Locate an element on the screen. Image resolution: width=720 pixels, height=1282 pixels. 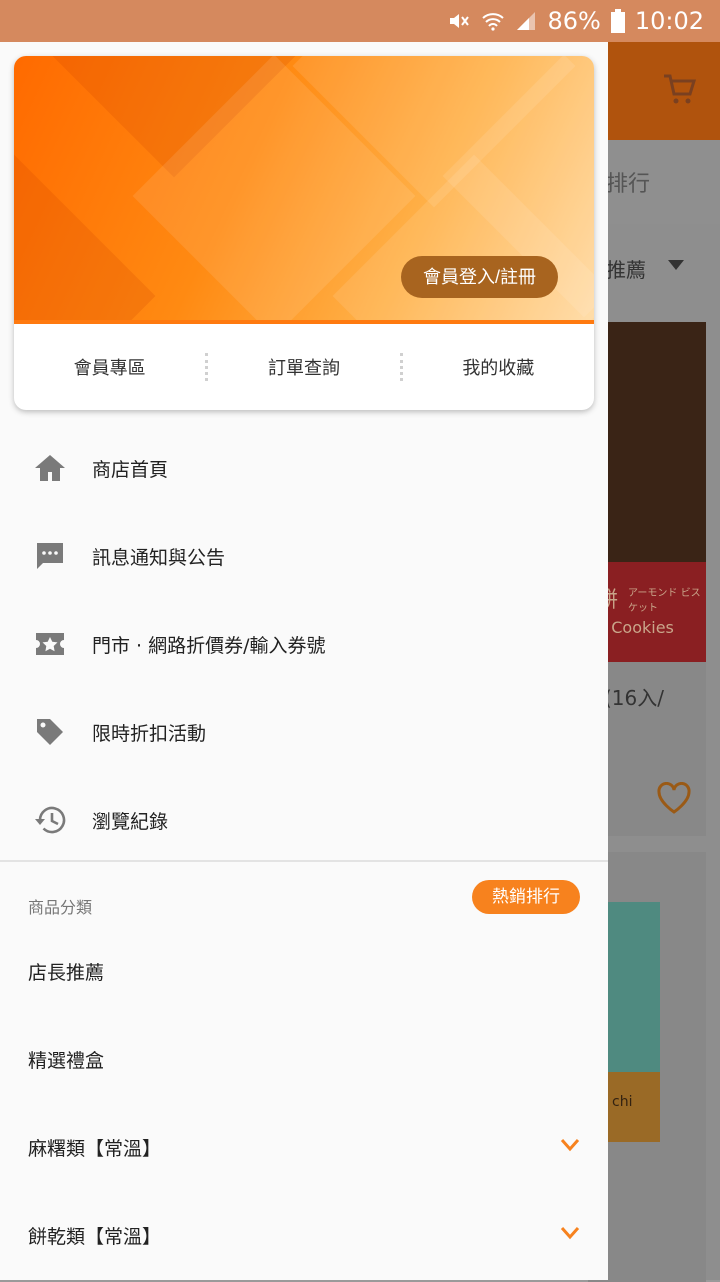
battery-icon is located at coordinates (617, 21).